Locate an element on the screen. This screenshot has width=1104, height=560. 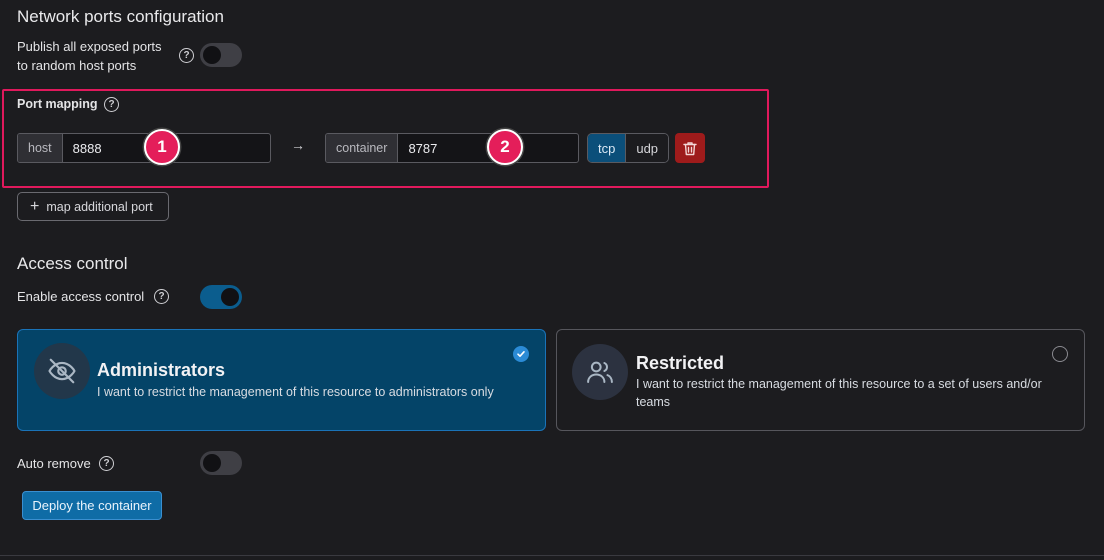
access-control-help-icon: ? is located at coordinates (161, 296).